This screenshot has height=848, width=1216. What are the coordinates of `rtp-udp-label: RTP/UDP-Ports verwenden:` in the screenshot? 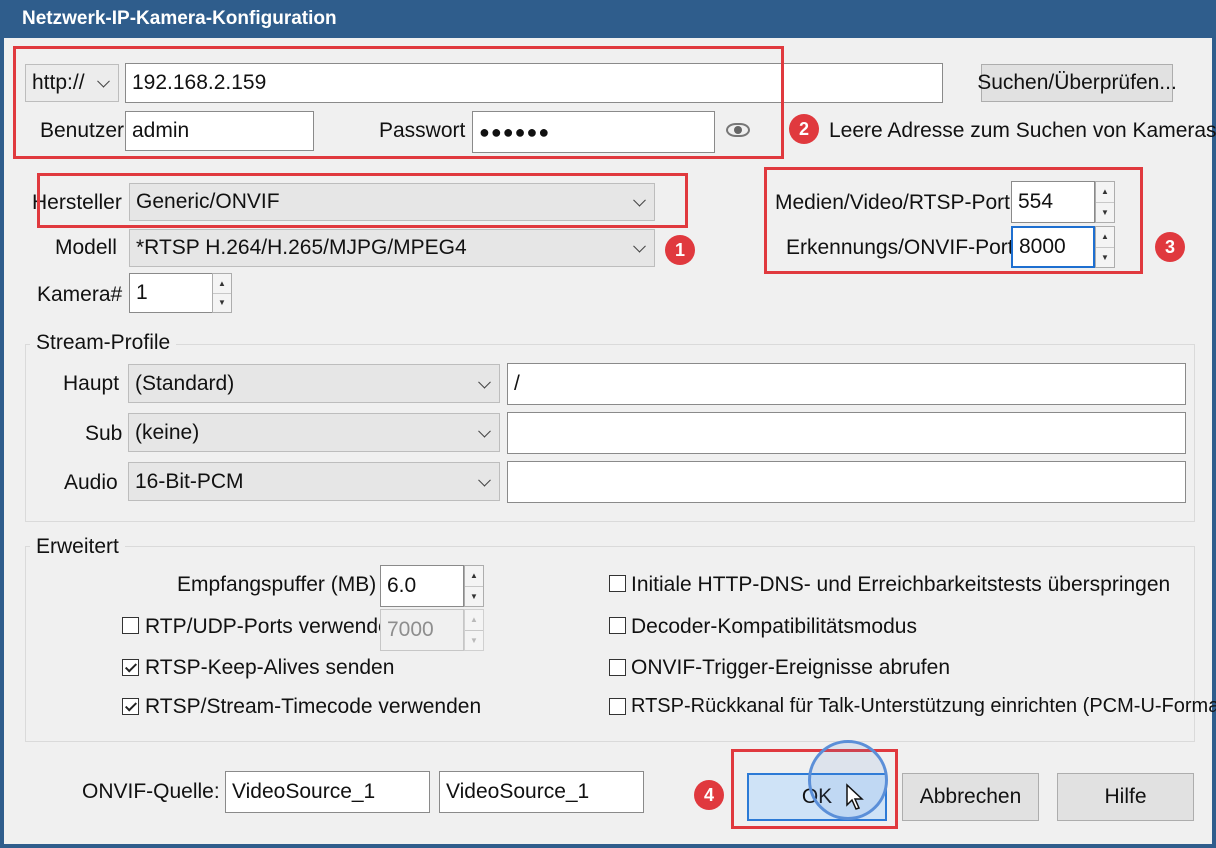 It's located at (276, 626).